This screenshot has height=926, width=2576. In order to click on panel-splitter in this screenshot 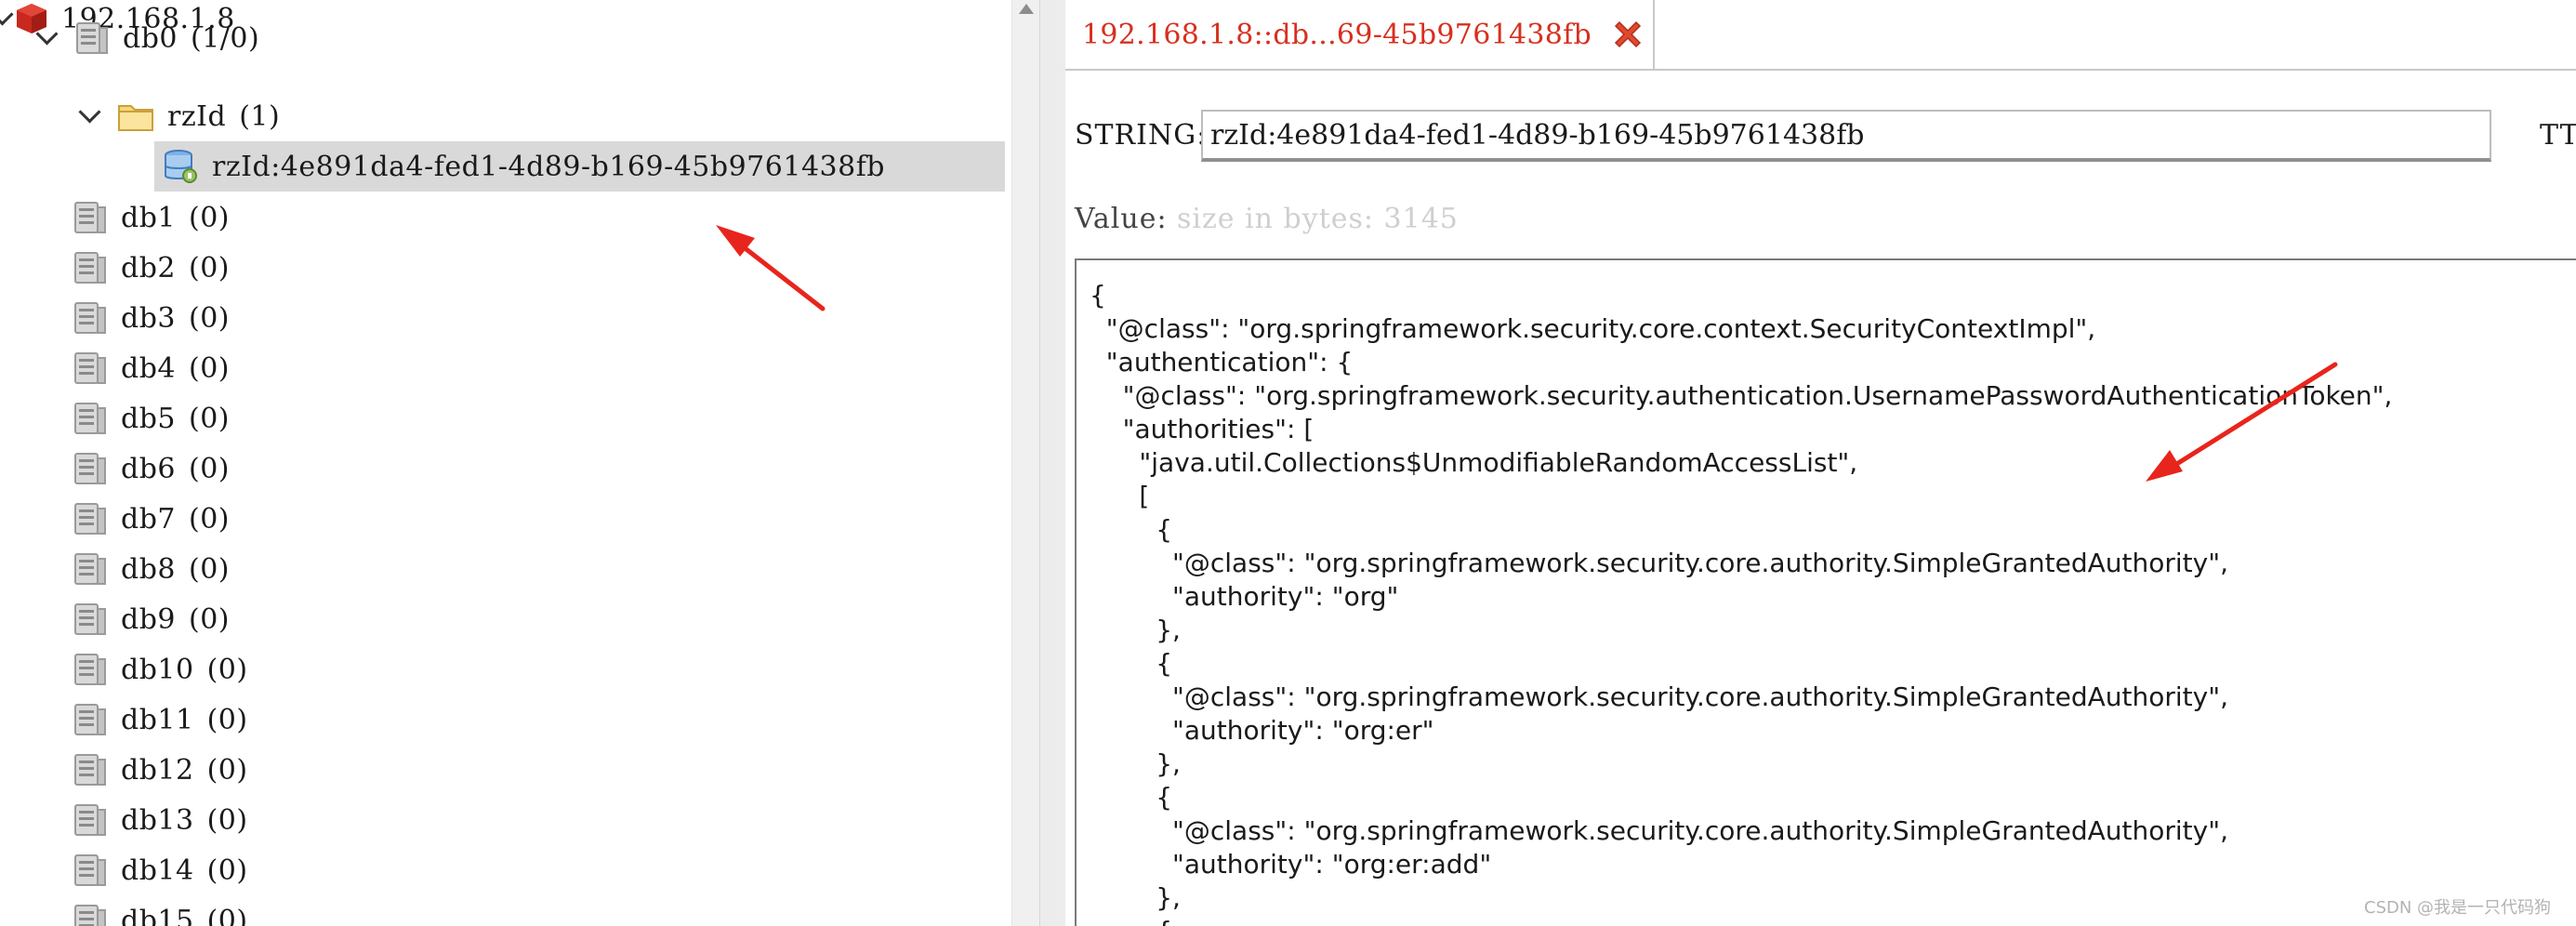, I will do `click(1053, 463)`.